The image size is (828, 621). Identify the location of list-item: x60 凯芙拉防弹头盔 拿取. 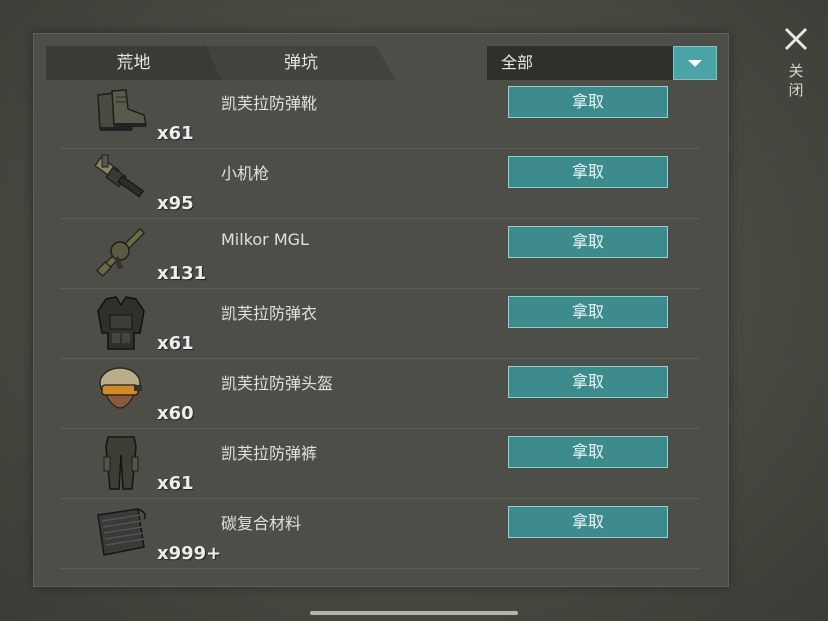
(380, 393).